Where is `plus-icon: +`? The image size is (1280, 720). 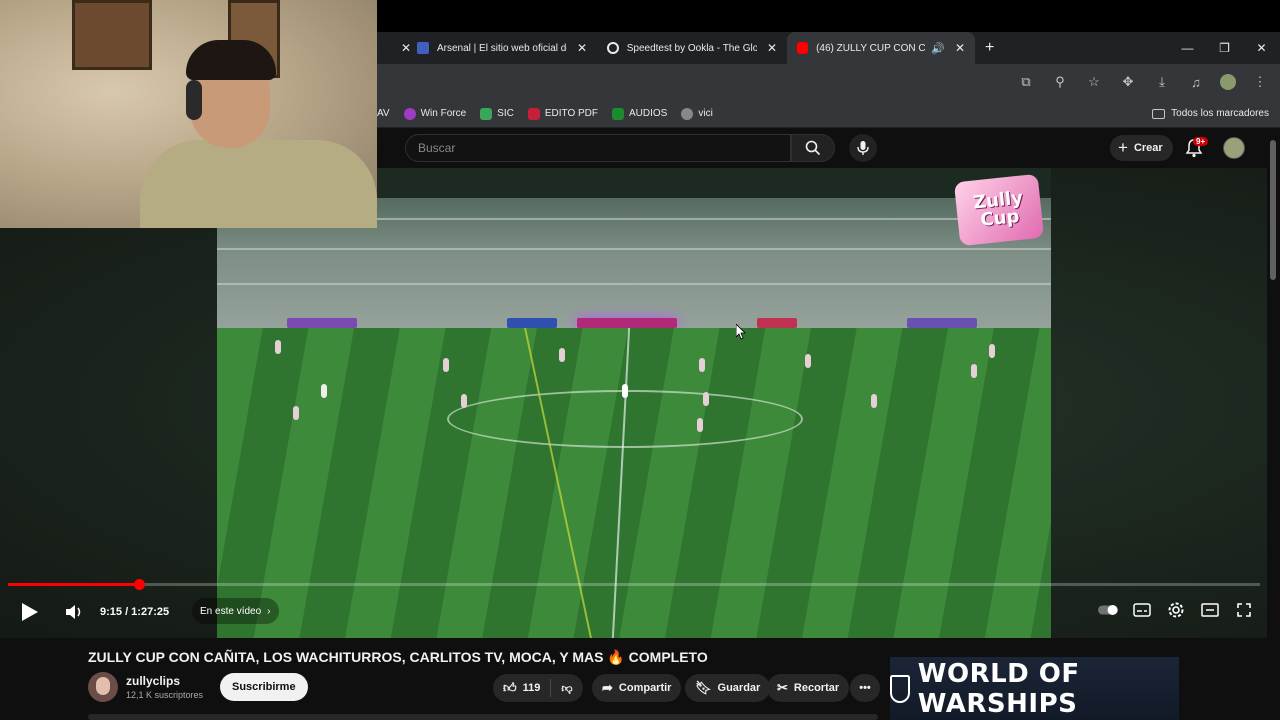 plus-icon: + is located at coordinates (1123, 147).